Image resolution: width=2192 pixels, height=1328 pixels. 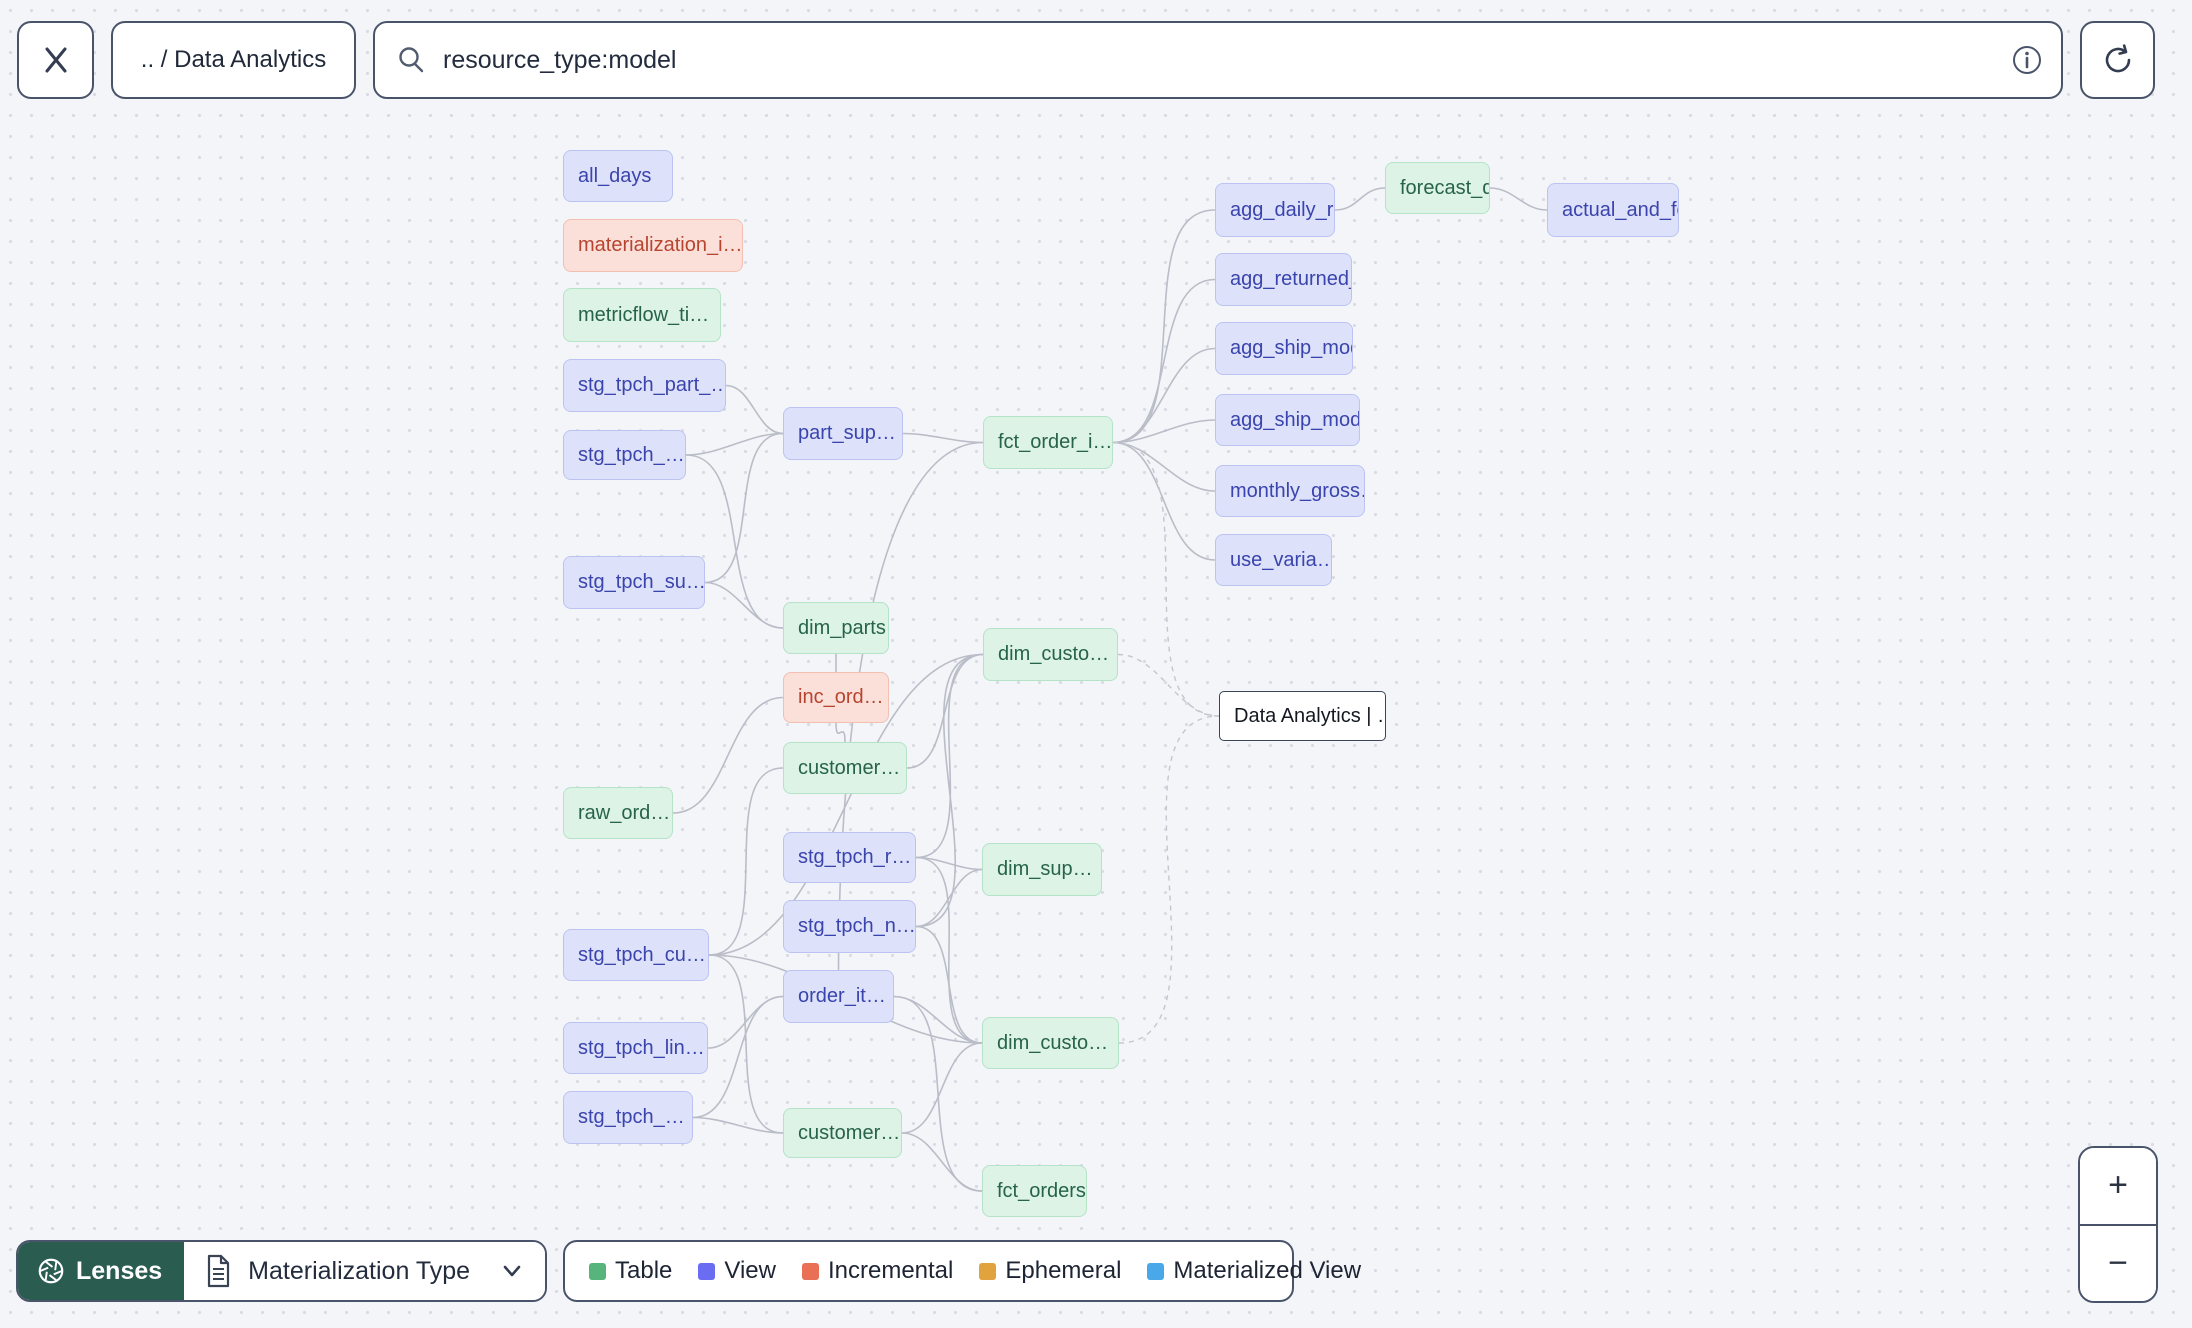 I want to click on refresh-button, so click(x=2117, y=60).